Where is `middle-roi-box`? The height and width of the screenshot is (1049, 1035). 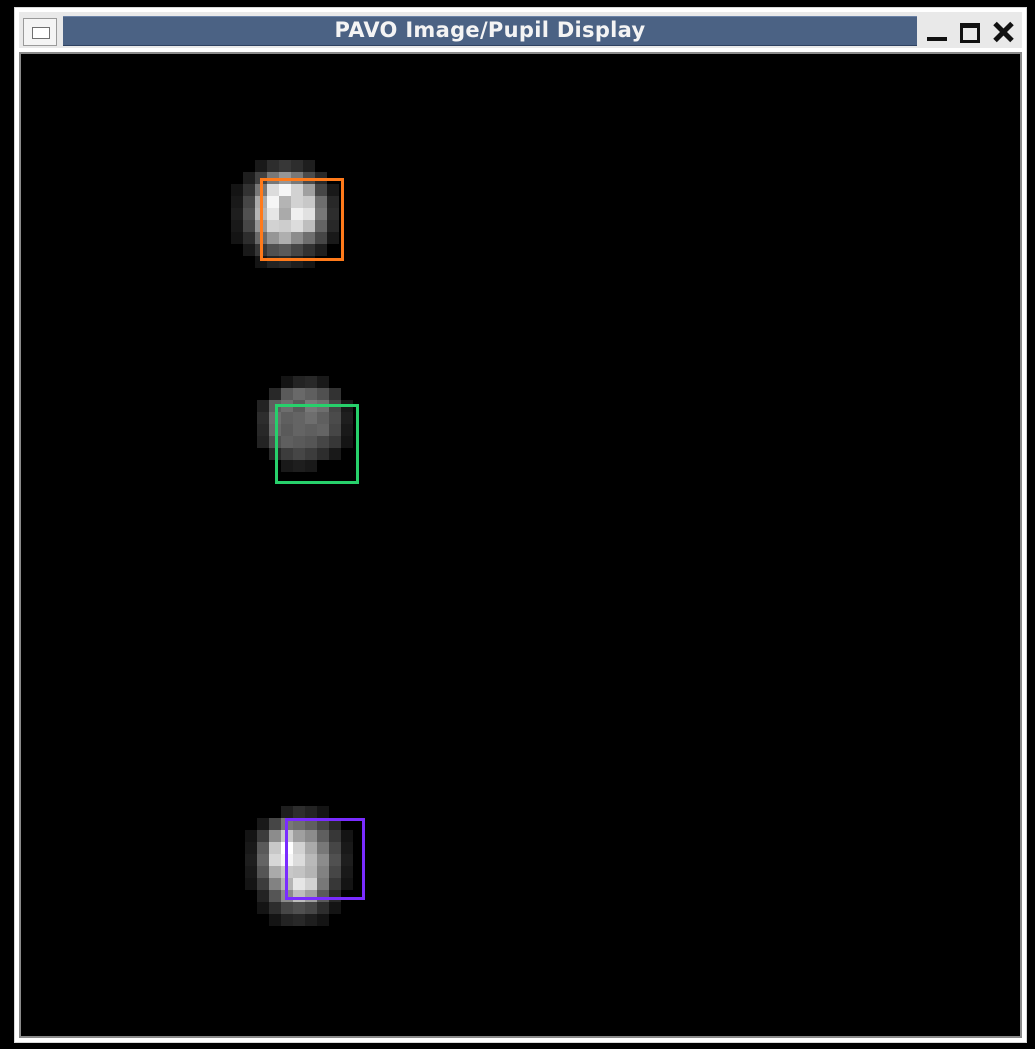 middle-roi-box is located at coordinates (317, 444).